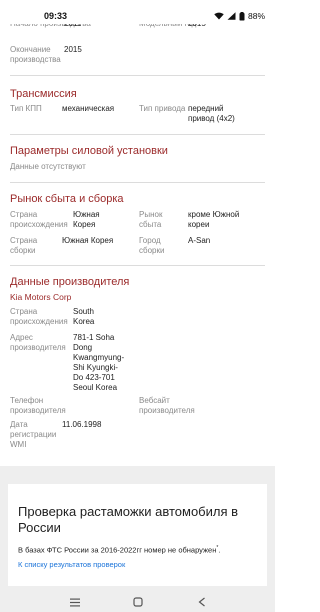 Image resolution: width=320 pixels, height=612 pixels. Describe the element at coordinates (150, 240) in the screenshot. I see `assembly-city-label-line1: Город` at that location.